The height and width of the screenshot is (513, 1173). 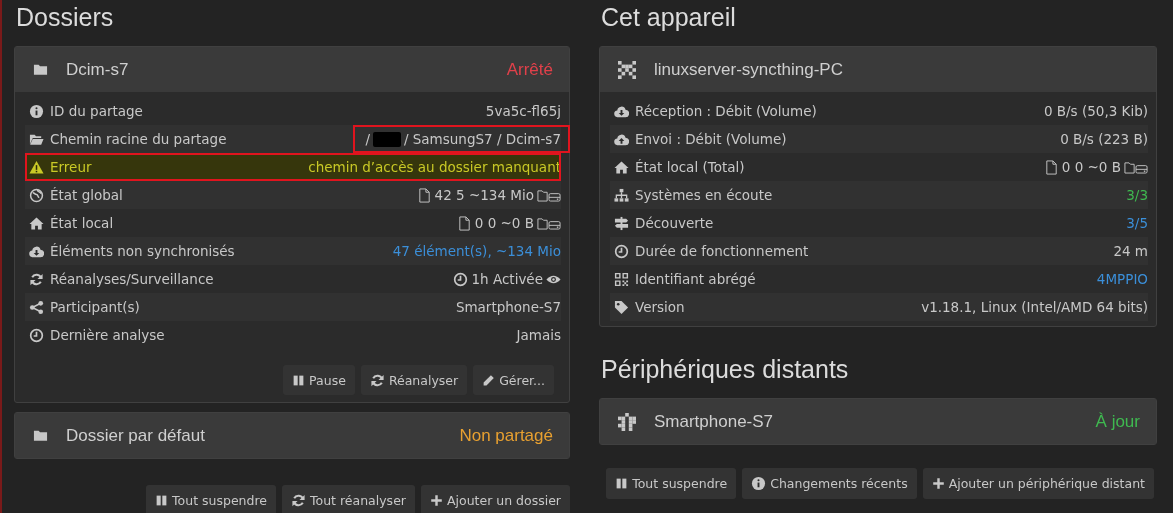 I want to click on row-label: État local, so click(x=82, y=223).